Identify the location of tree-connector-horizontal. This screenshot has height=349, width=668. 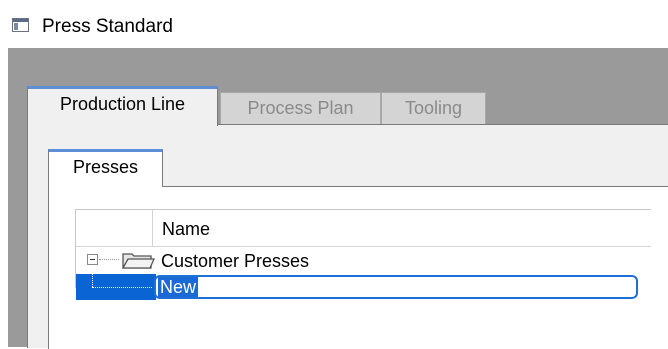
(122, 287).